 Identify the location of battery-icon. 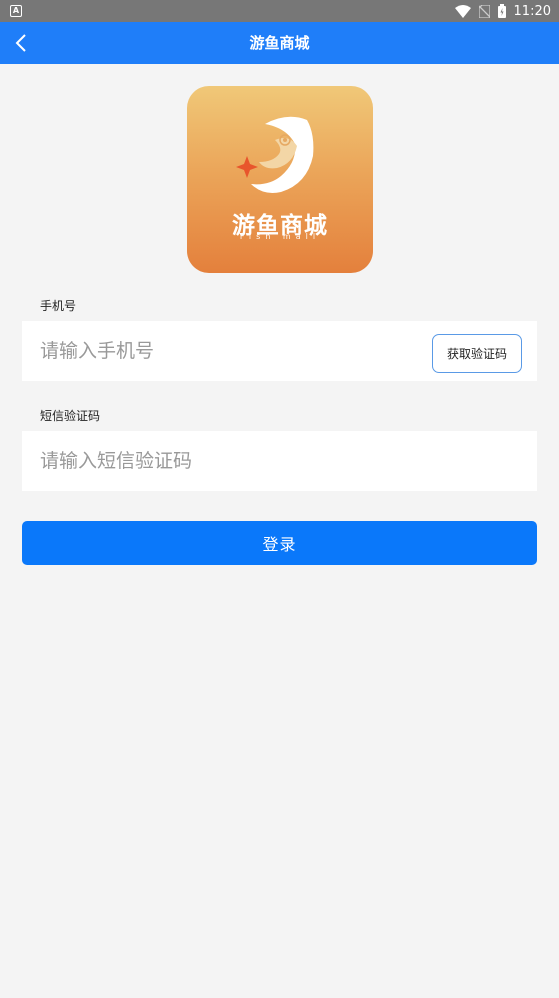
(501, 11).